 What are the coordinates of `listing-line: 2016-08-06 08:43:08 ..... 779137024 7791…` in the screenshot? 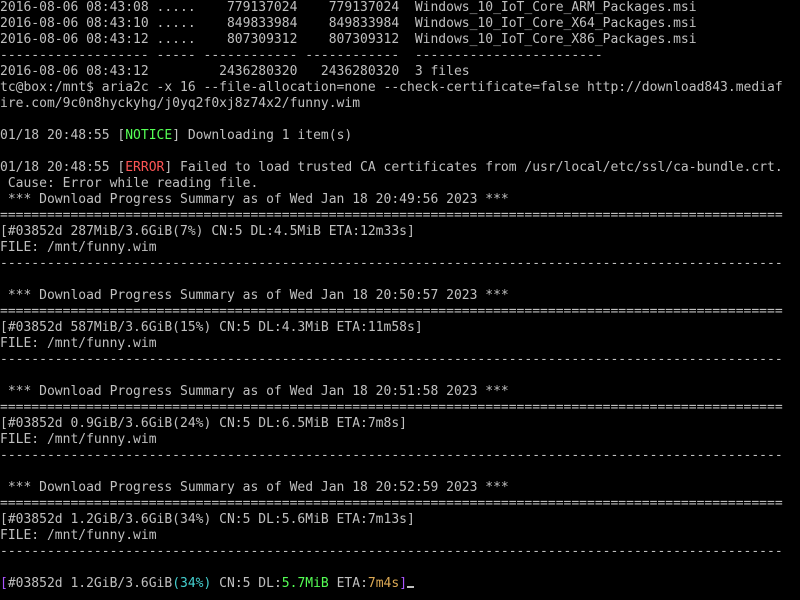 It's located at (348, 7).